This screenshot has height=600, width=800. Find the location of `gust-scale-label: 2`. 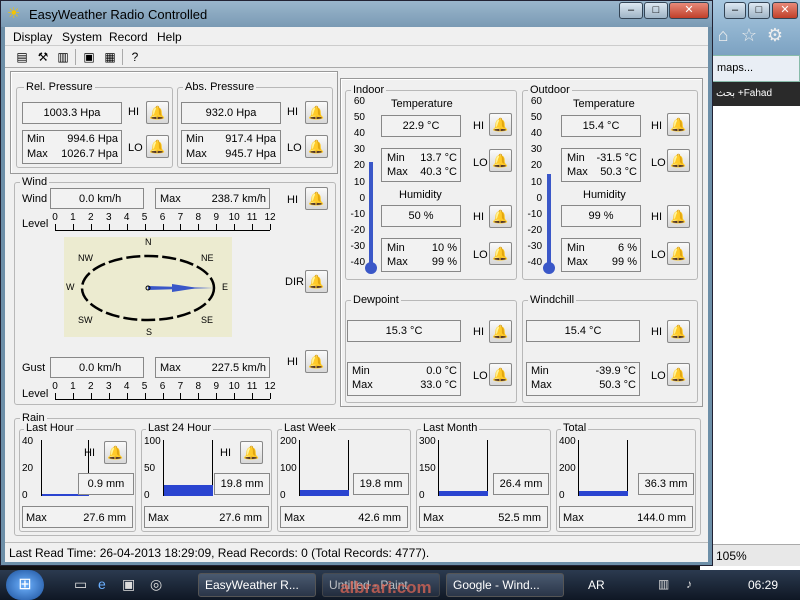

gust-scale-label: 2 is located at coordinates (91, 386).